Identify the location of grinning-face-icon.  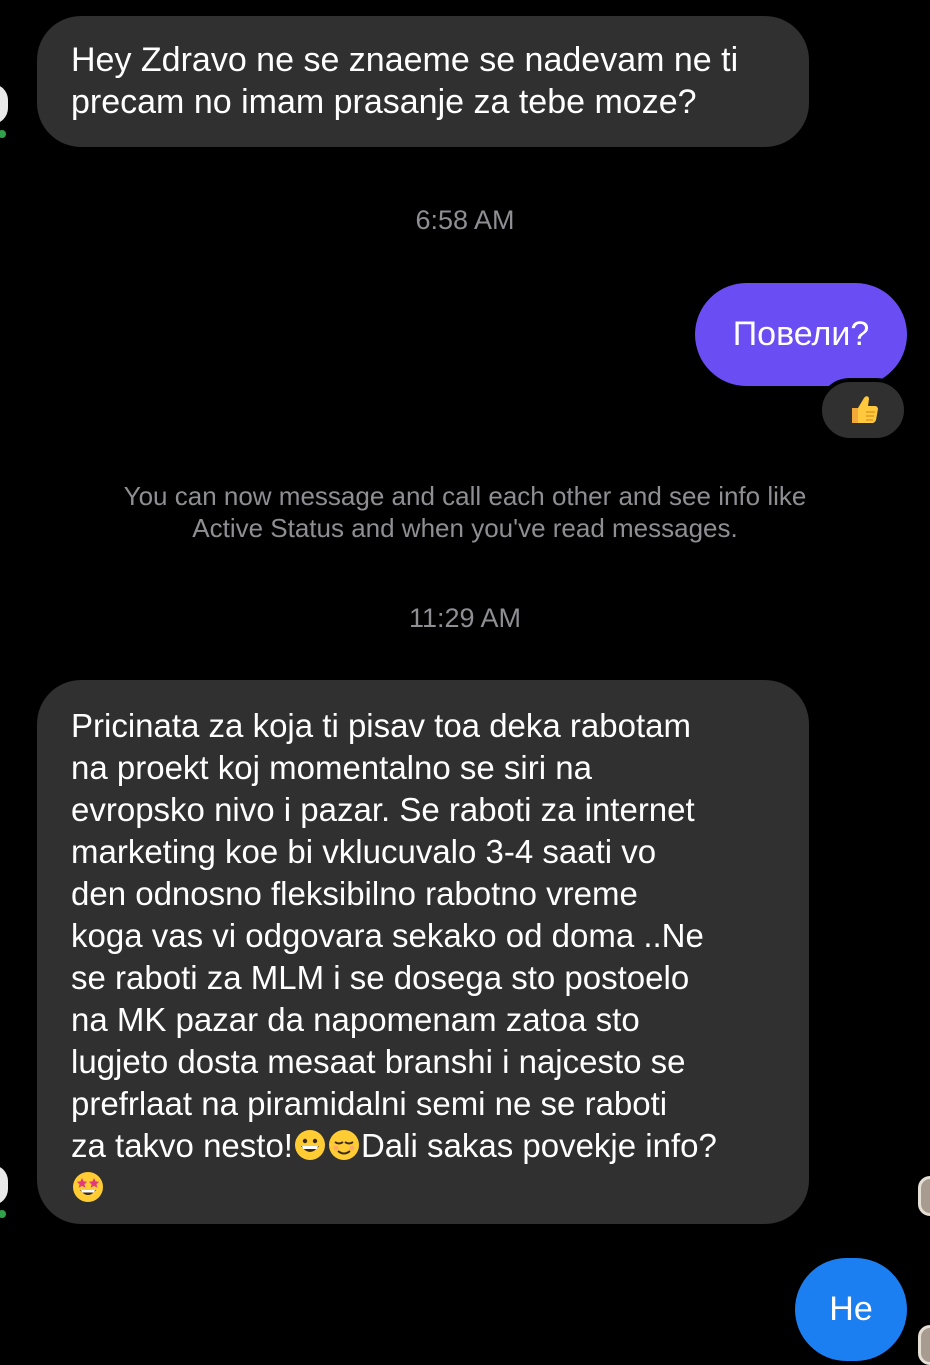
(309, 1145).